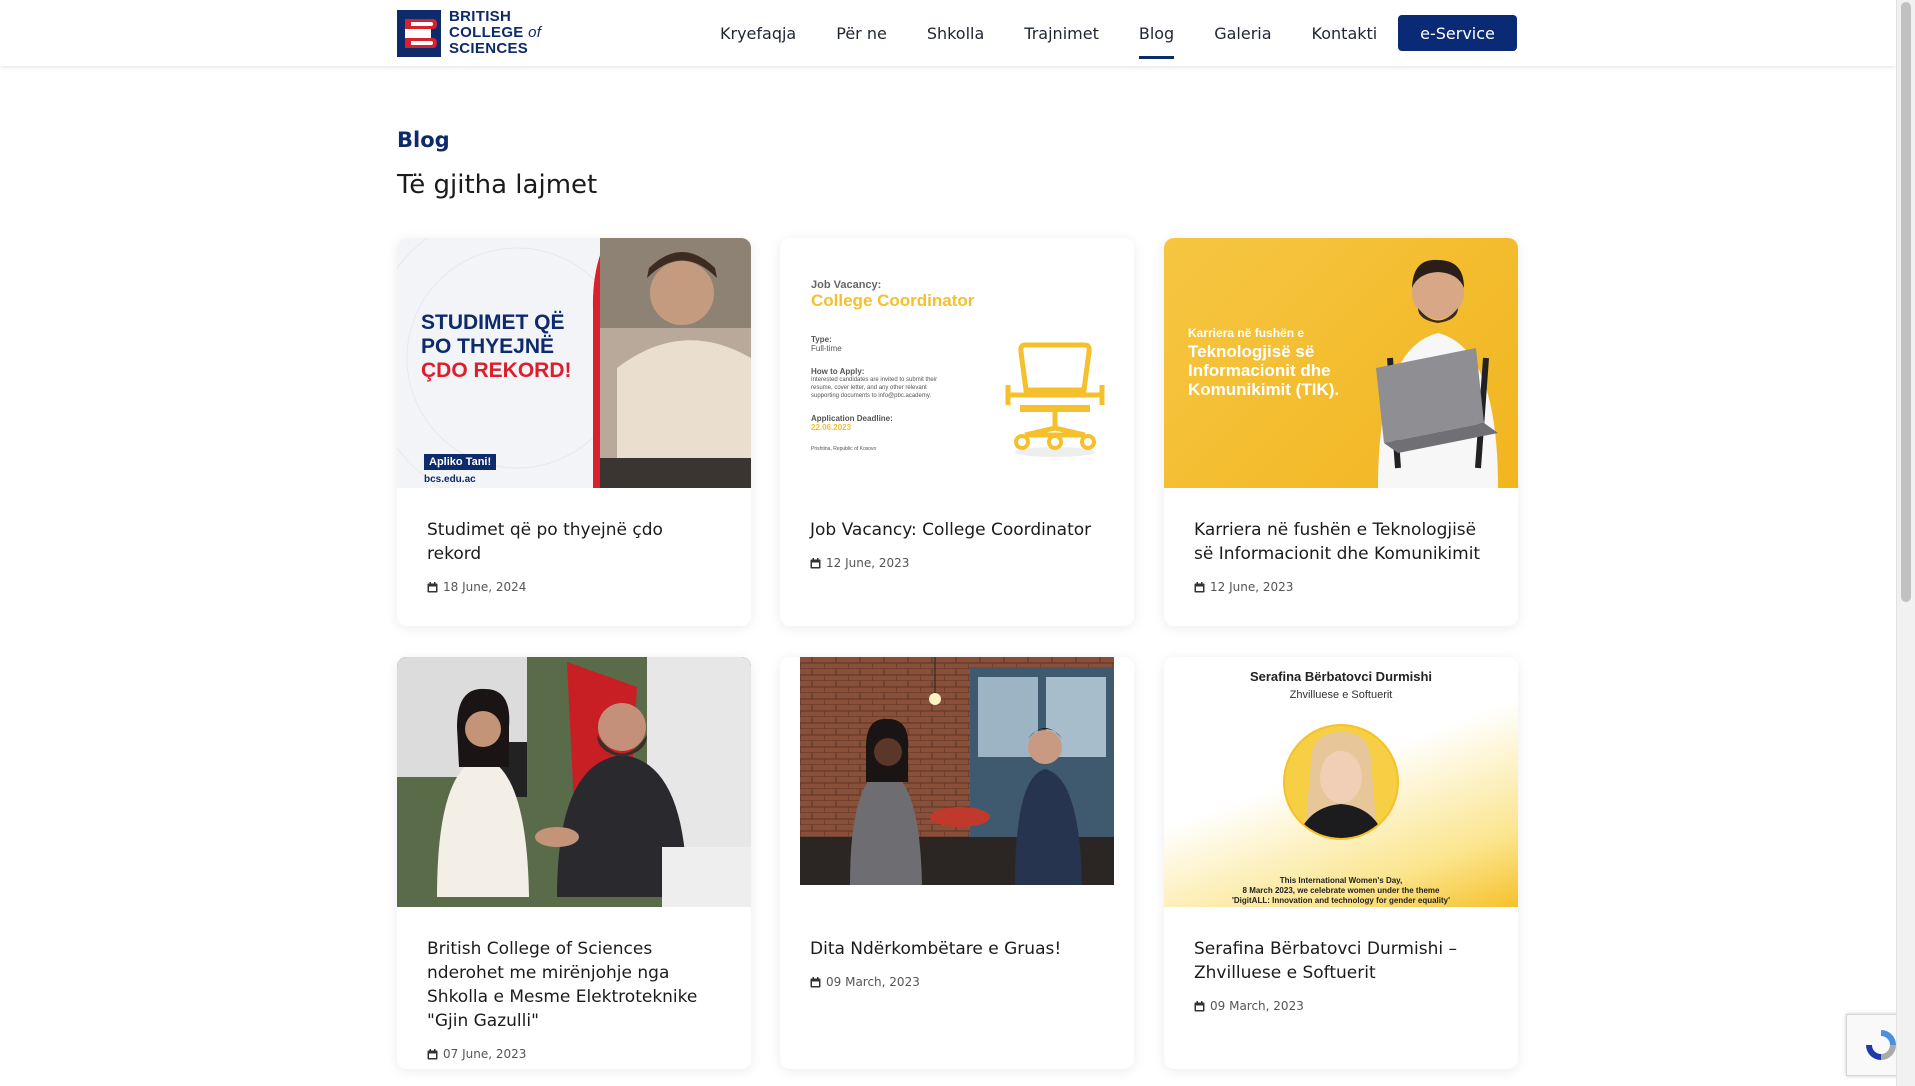  Describe the element at coordinates (1242, 33) in the screenshot. I see `nav-item-galeria: Galeria` at that location.